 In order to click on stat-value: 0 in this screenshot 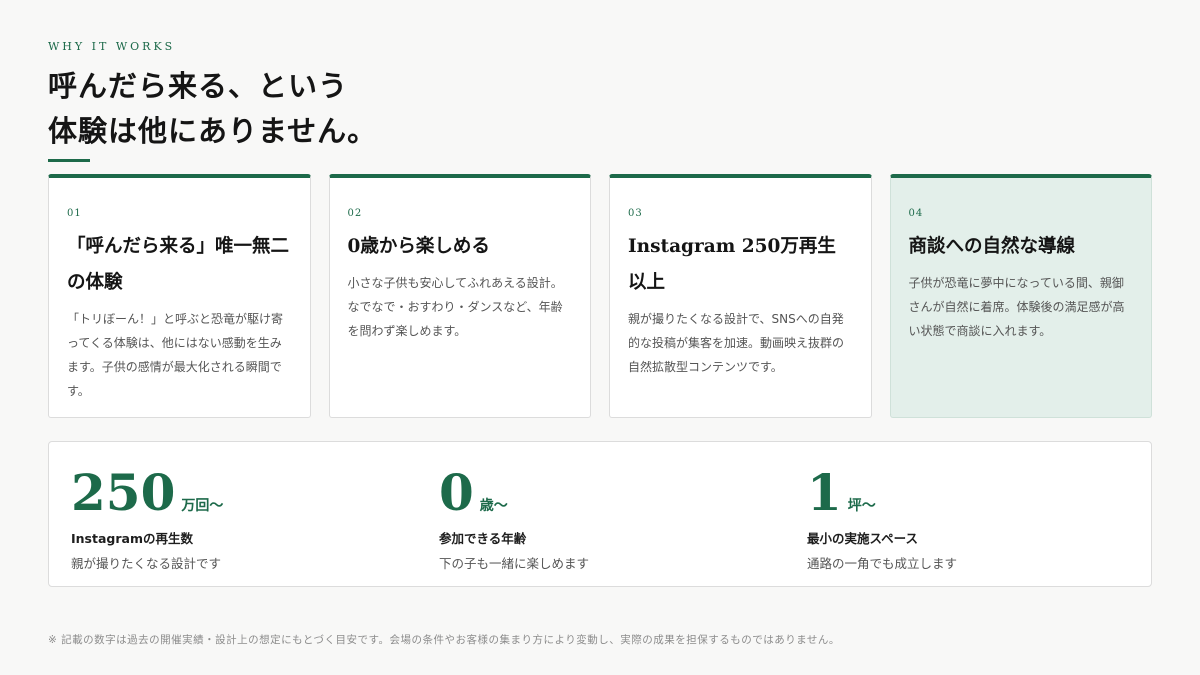, I will do `click(456, 492)`.